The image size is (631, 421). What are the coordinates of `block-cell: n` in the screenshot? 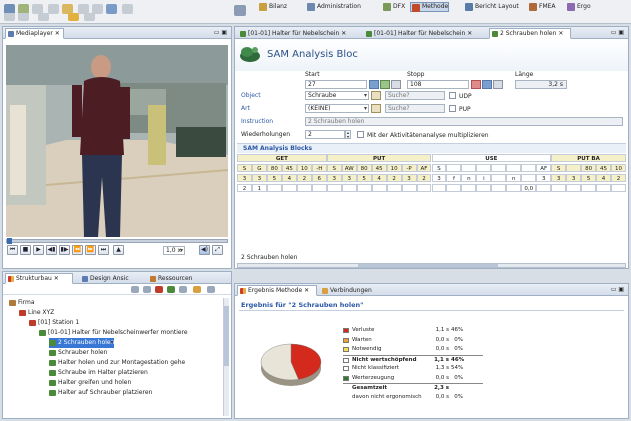 It's located at (514, 178).